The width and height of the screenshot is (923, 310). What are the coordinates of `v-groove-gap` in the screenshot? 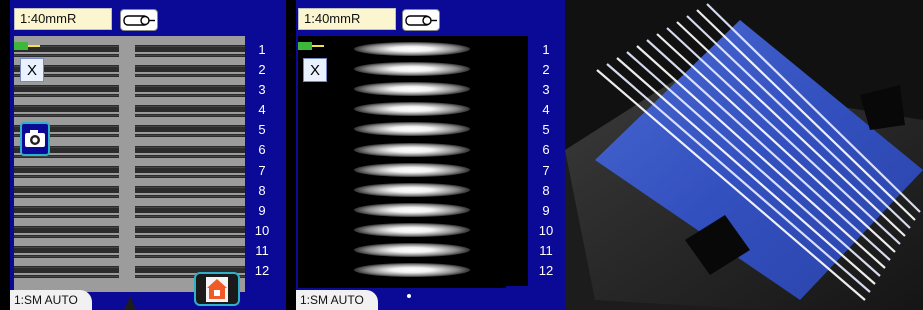 It's located at (127, 164).